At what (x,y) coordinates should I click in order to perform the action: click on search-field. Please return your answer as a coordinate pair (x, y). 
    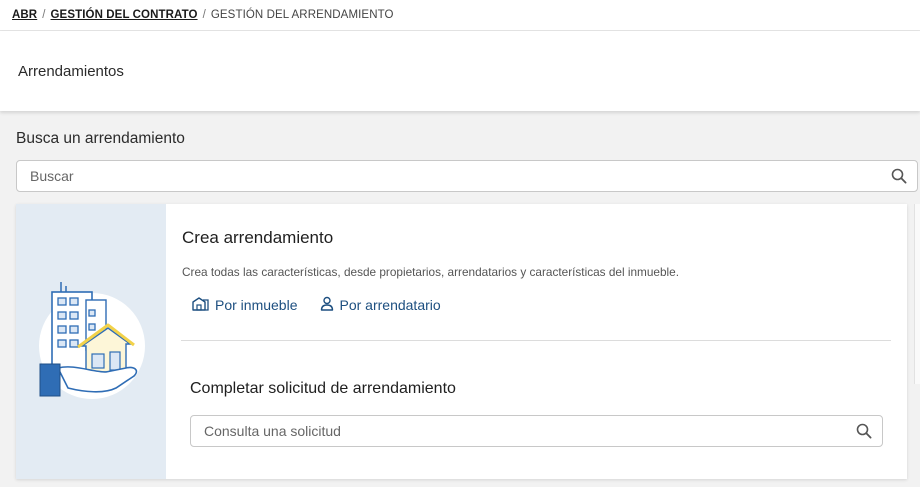
    Looking at the image, I should click on (467, 176).